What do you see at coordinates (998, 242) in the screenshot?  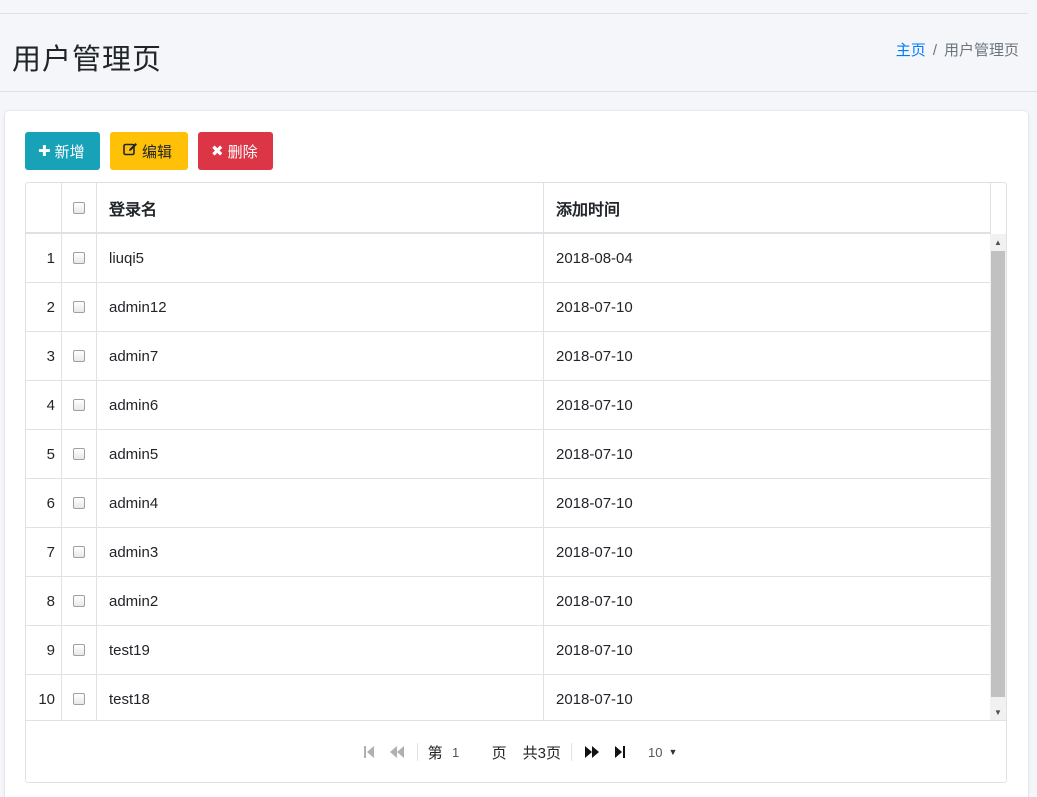 I see `scroll-up-icon: ▲` at bounding box center [998, 242].